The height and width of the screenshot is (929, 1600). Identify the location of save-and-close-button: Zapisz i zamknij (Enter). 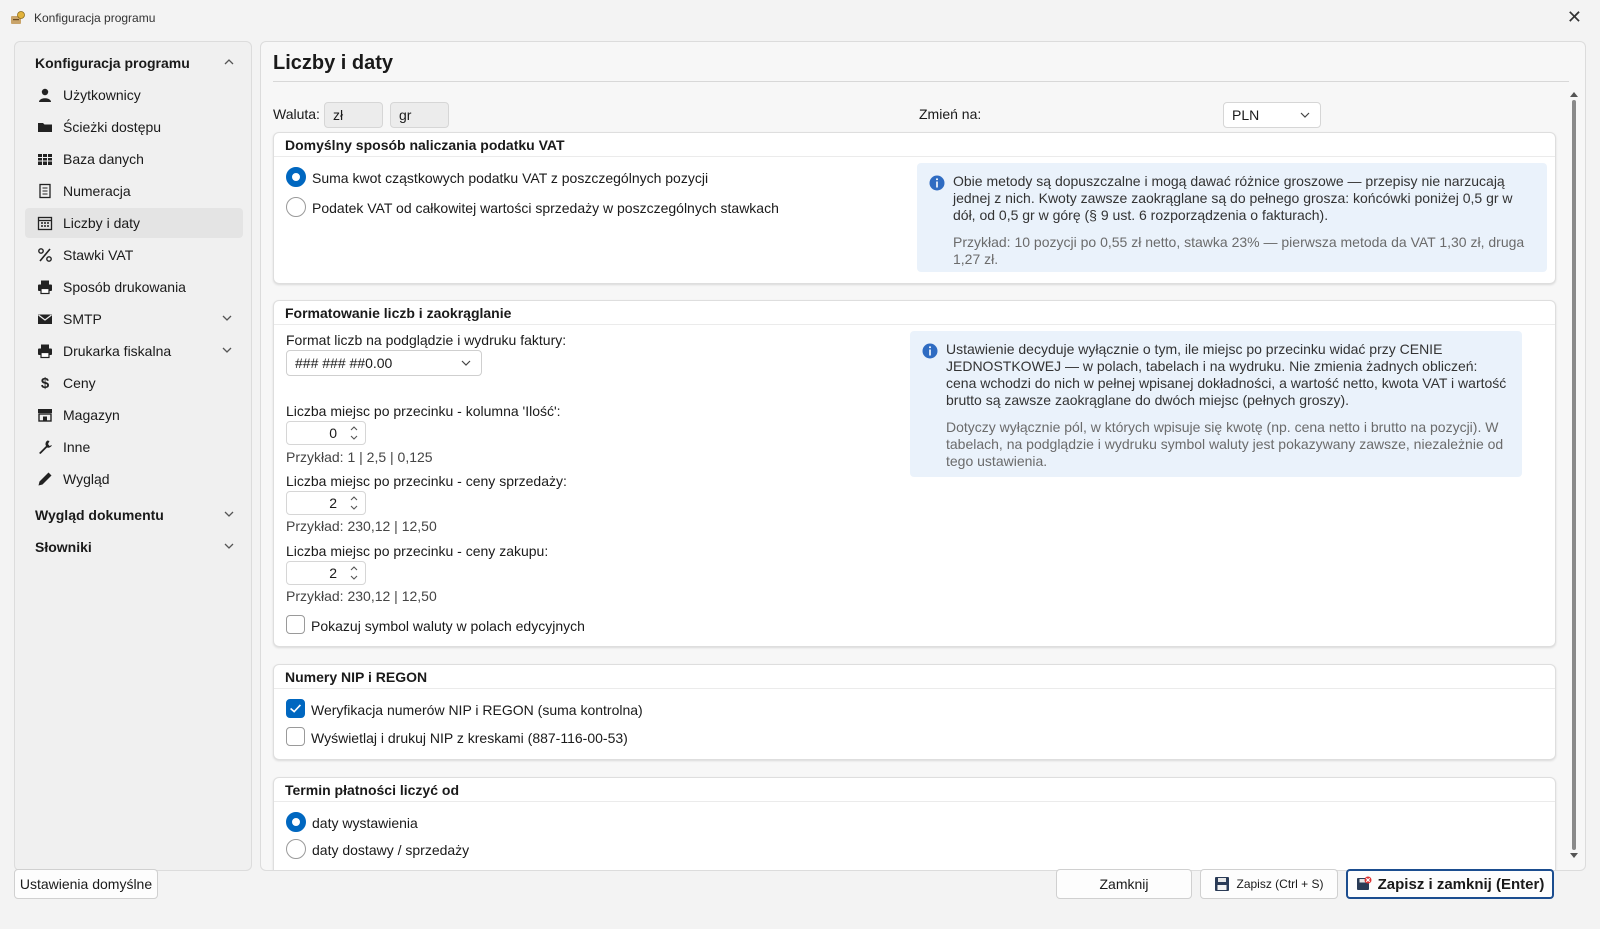
(1450, 884).